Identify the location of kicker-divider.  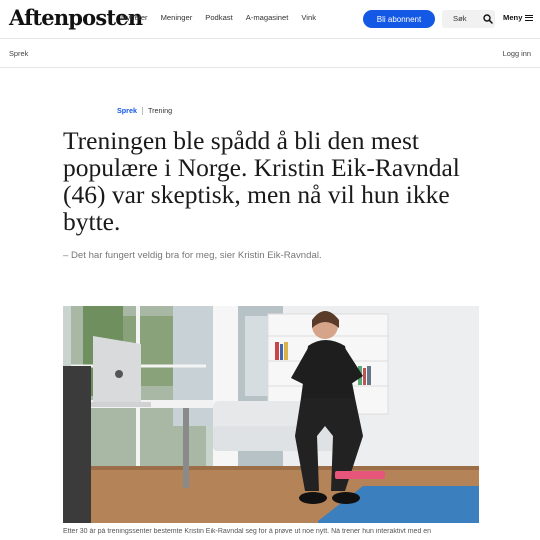
(142, 110).